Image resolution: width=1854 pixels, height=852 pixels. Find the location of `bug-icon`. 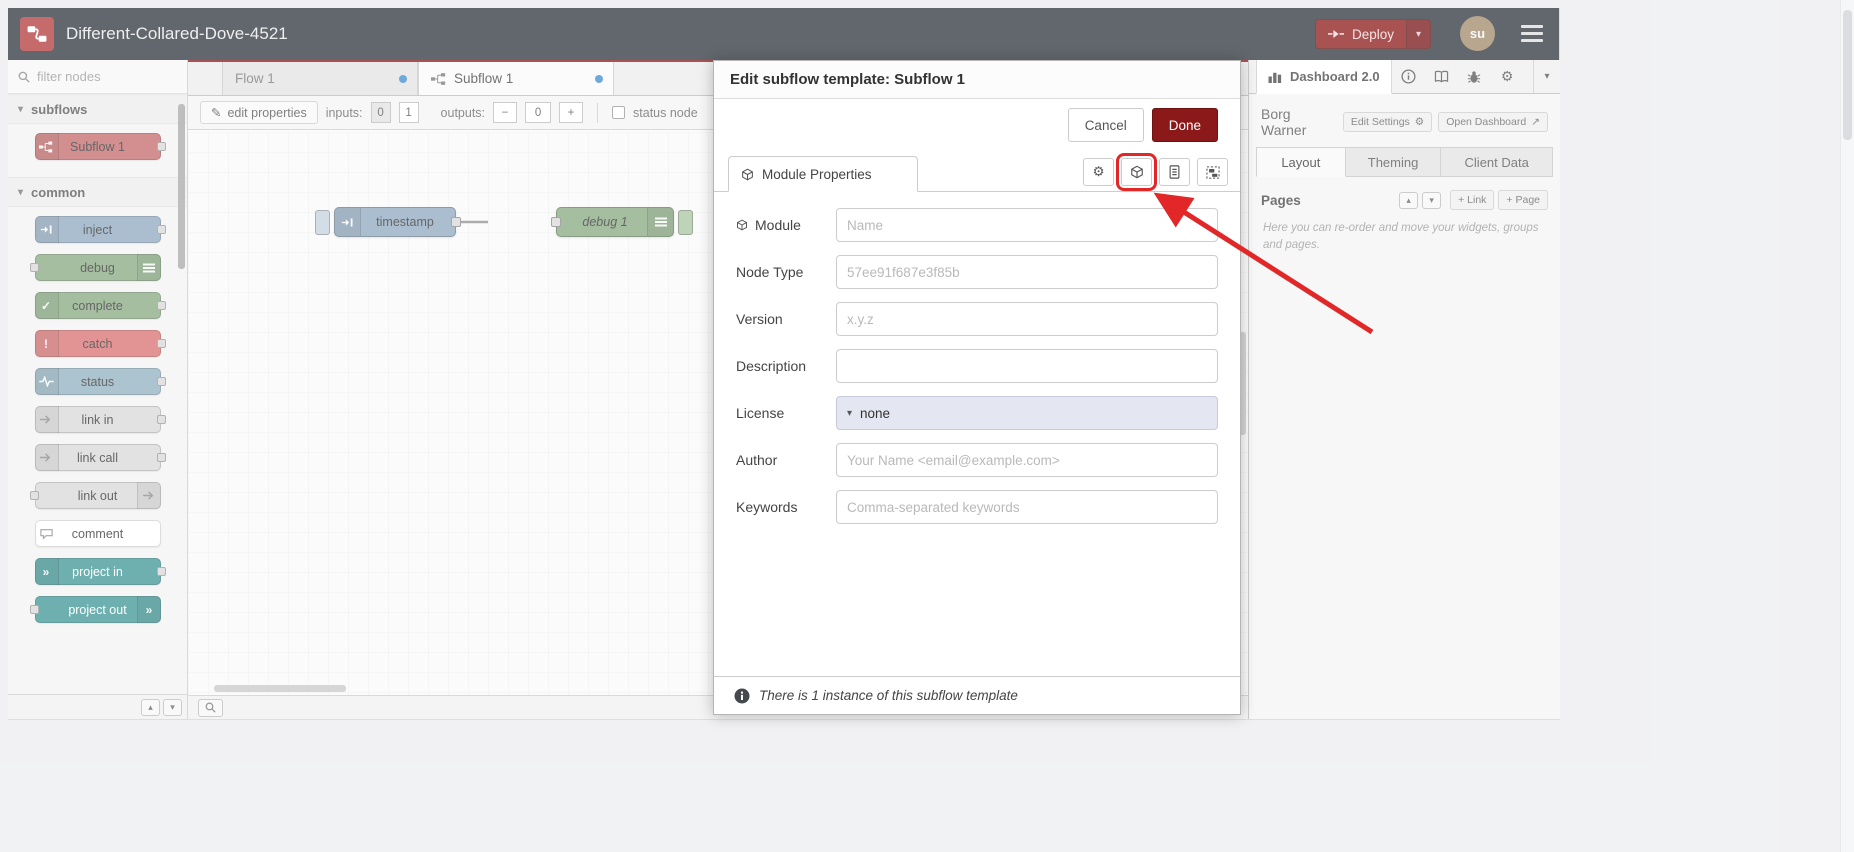

bug-icon is located at coordinates (1474, 76).